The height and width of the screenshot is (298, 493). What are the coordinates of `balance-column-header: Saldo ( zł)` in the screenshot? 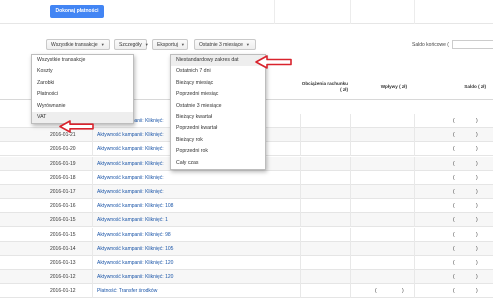 It's located at (458, 87).